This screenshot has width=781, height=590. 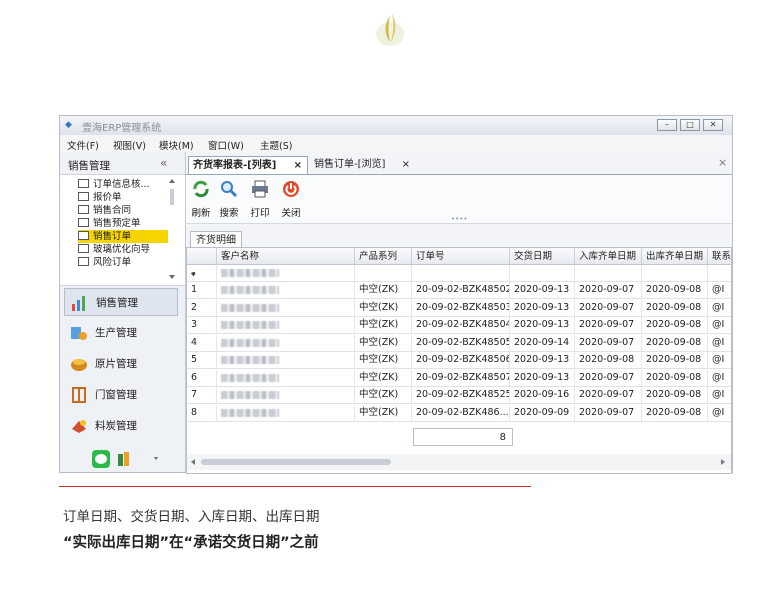 I want to click on menu-module: 模块(M), so click(x=176, y=145).